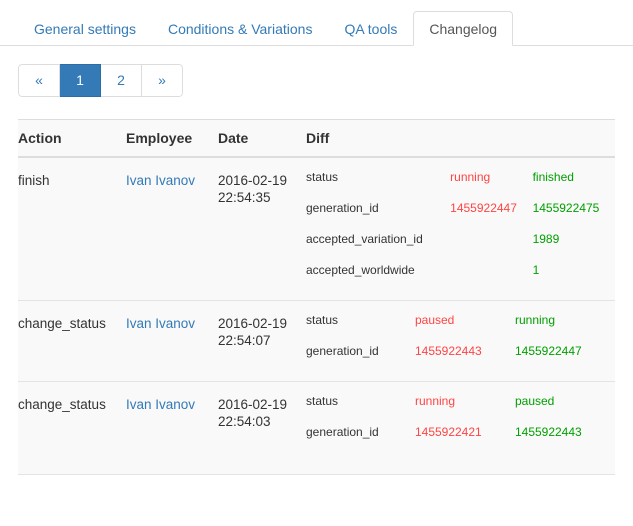 Image resolution: width=633 pixels, height=526 pixels. Describe the element at coordinates (536, 270) in the screenshot. I see `diff-new-value: 1` at that location.